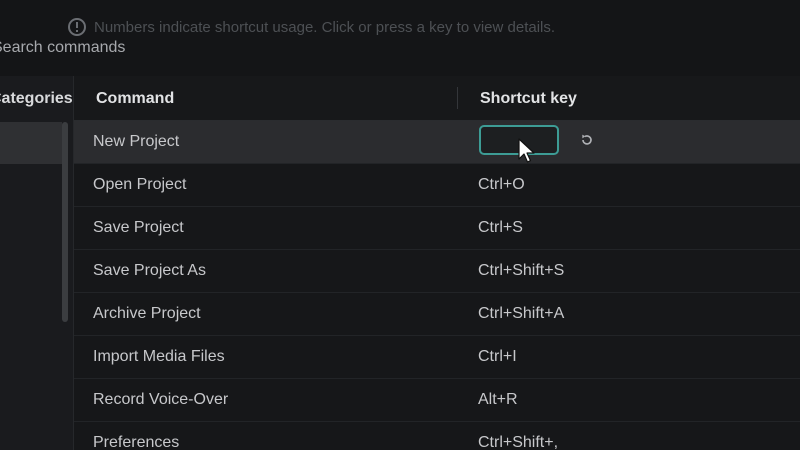  I want to click on command-label: Open Project, so click(140, 184).